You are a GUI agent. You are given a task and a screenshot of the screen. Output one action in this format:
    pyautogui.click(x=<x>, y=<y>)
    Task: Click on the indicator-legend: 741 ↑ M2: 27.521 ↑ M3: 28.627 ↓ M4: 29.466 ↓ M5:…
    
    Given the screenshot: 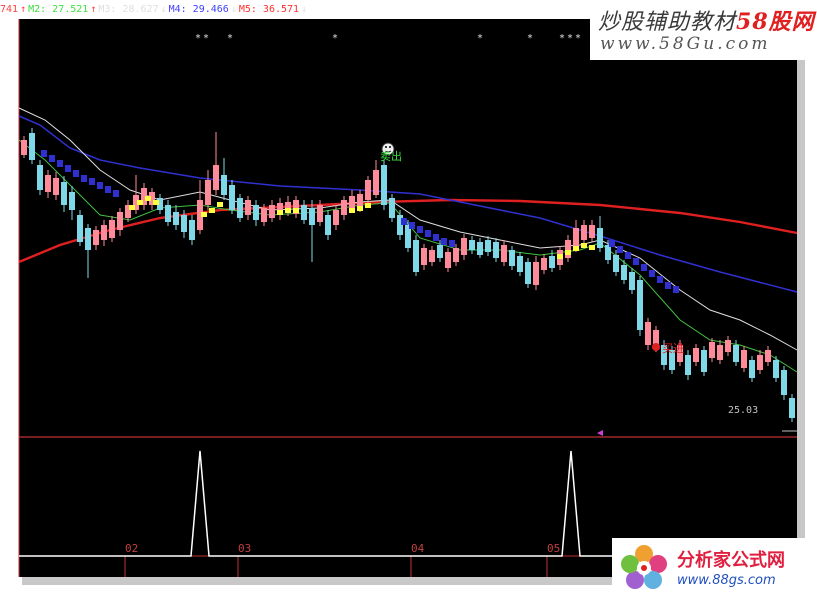 What is the action you would take?
    pyautogui.click(x=154, y=10)
    